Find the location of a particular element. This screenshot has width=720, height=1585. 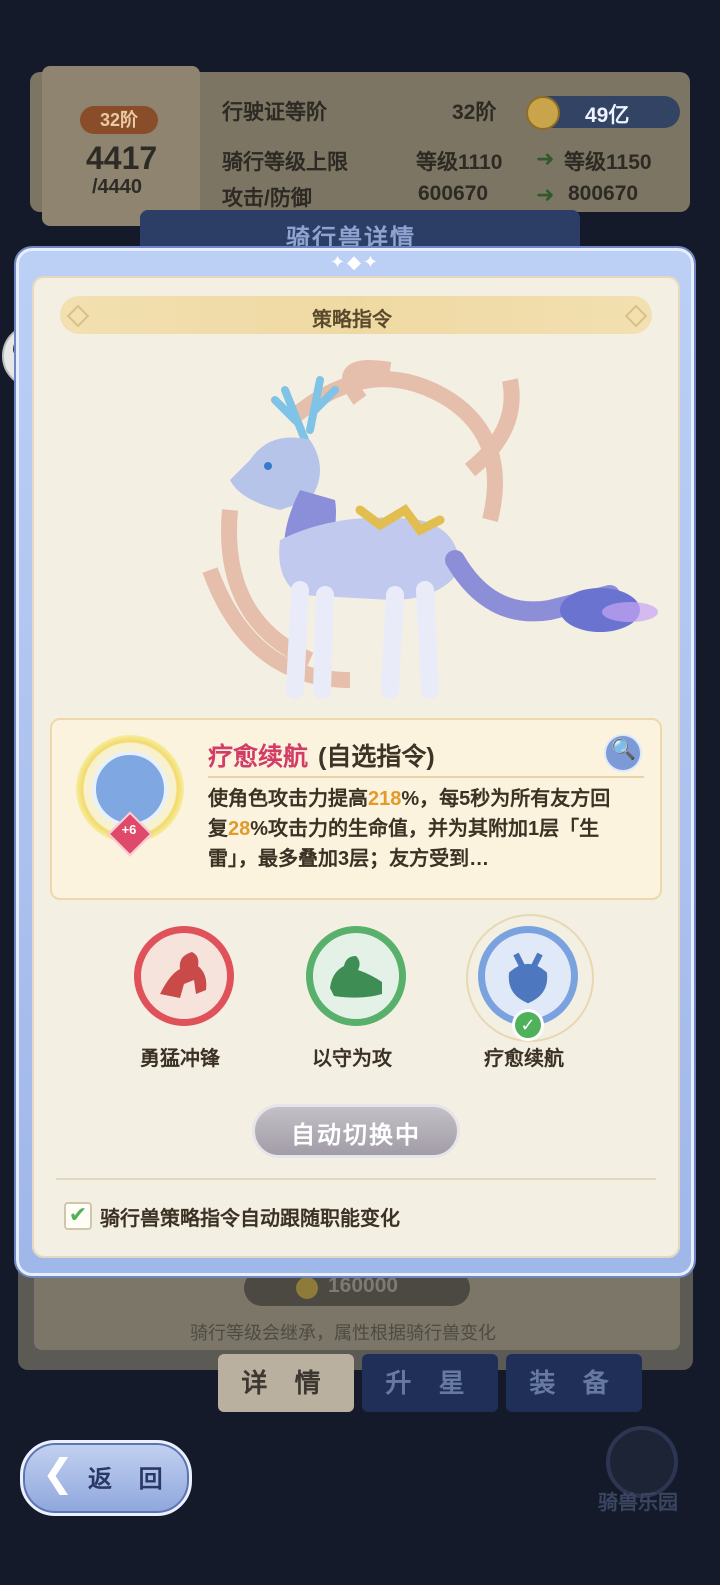

auto-follow-label: 骑行兽策略指令自动跟随职能变化 is located at coordinates (250, 1216).